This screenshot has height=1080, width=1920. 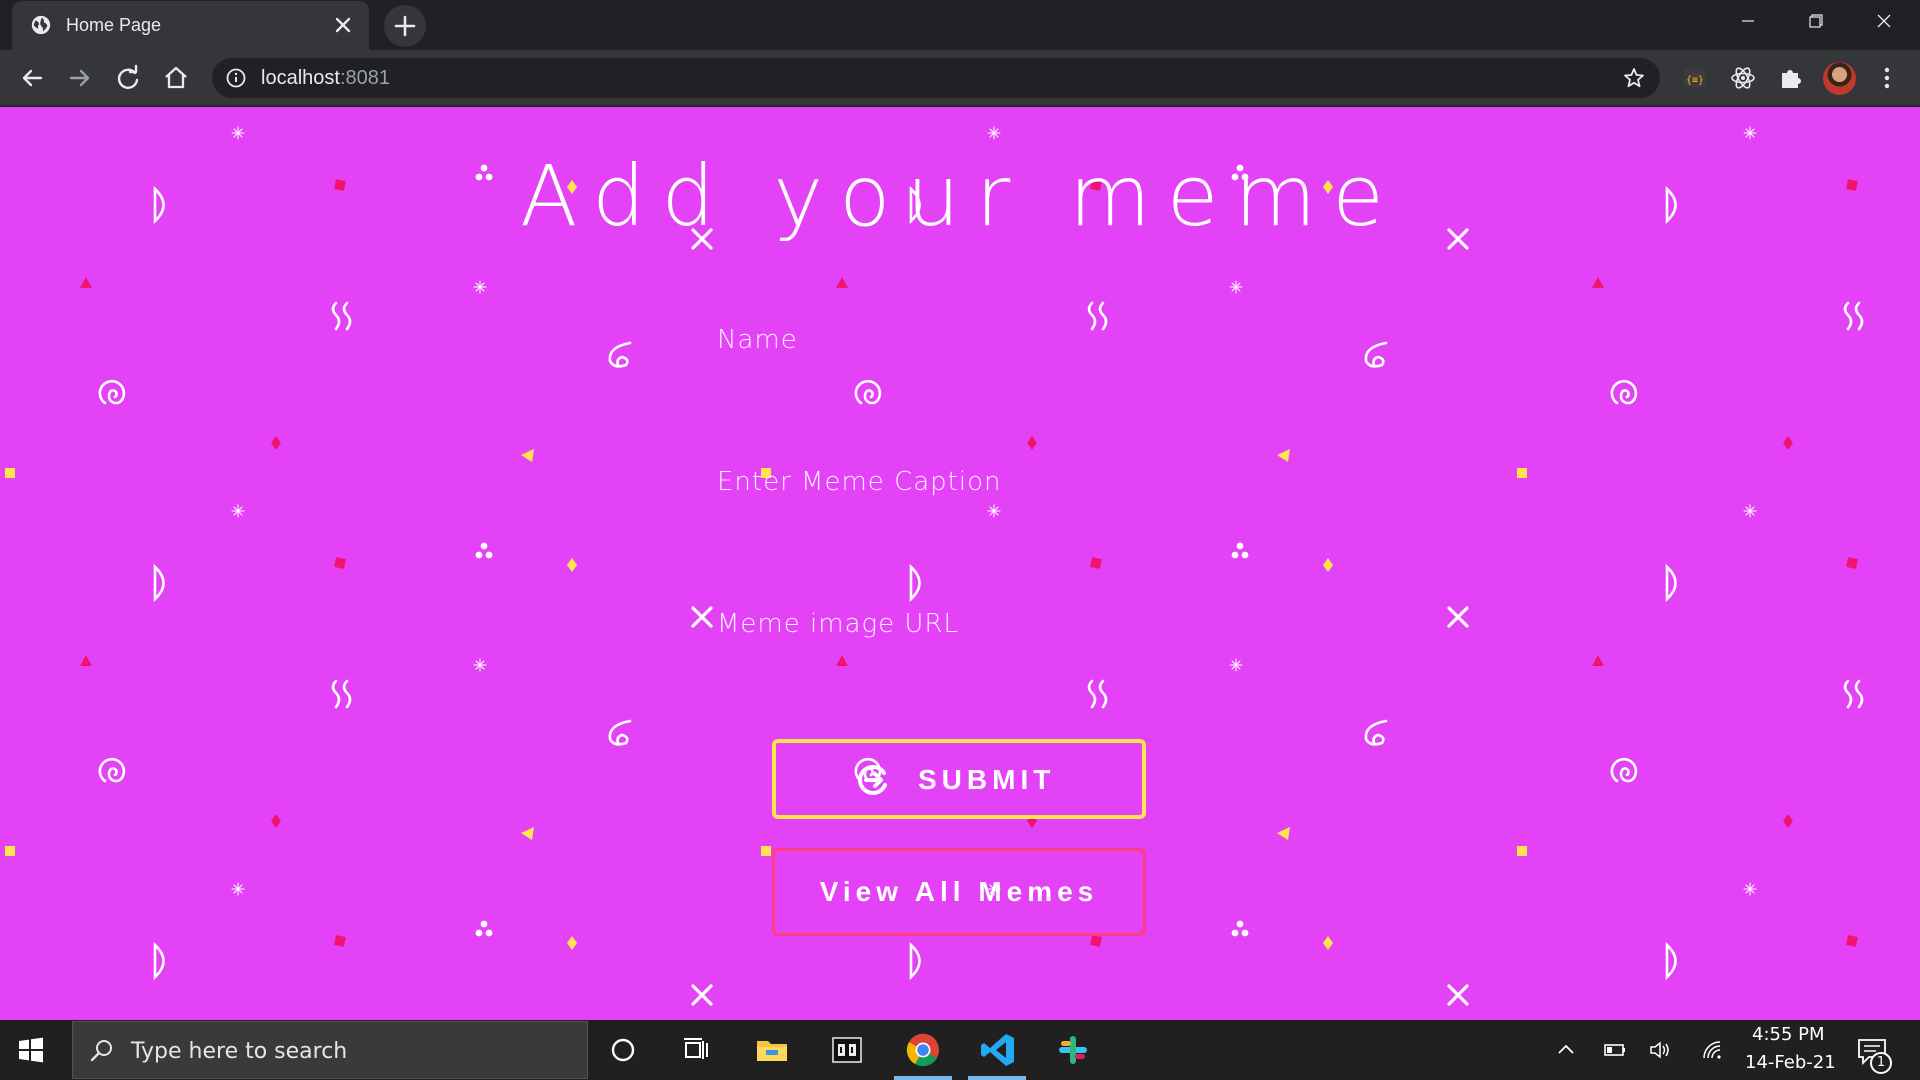 I want to click on json-viewer-extension-icon: {≡}, so click(x=1695, y=78).